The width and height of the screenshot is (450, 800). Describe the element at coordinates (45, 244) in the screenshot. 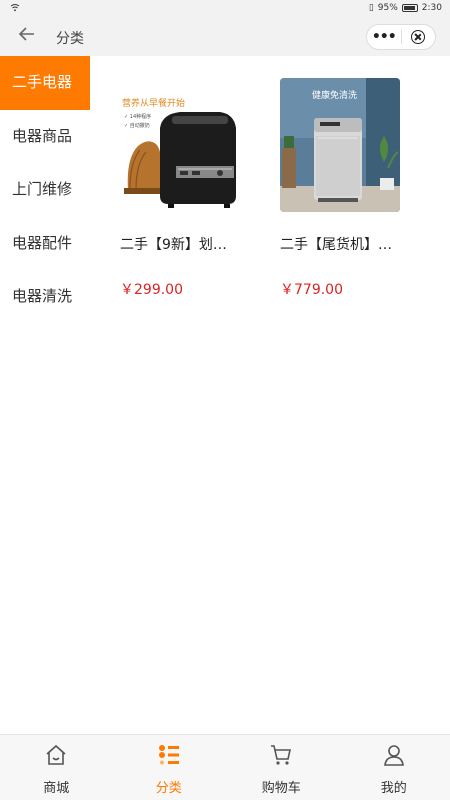

I see `sidebar-item-accessories: 电器配件` at that location.